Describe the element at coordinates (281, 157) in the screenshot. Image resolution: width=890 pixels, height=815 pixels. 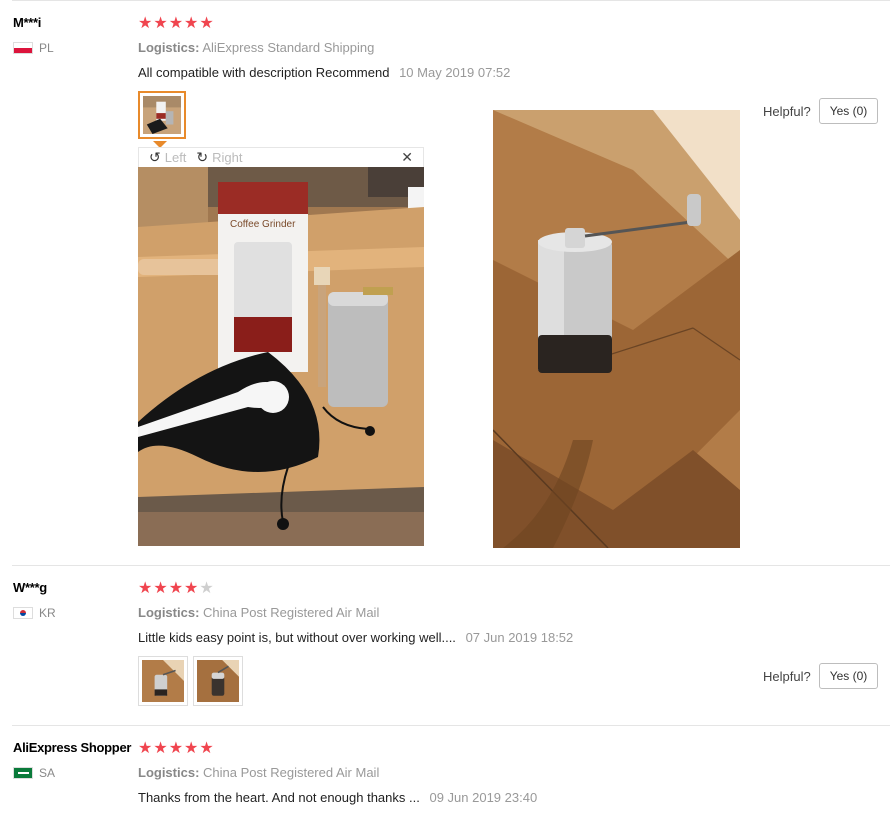
I see `photo-viewer-toolbar: ↺ Left ↻ Right ✕` at that location.